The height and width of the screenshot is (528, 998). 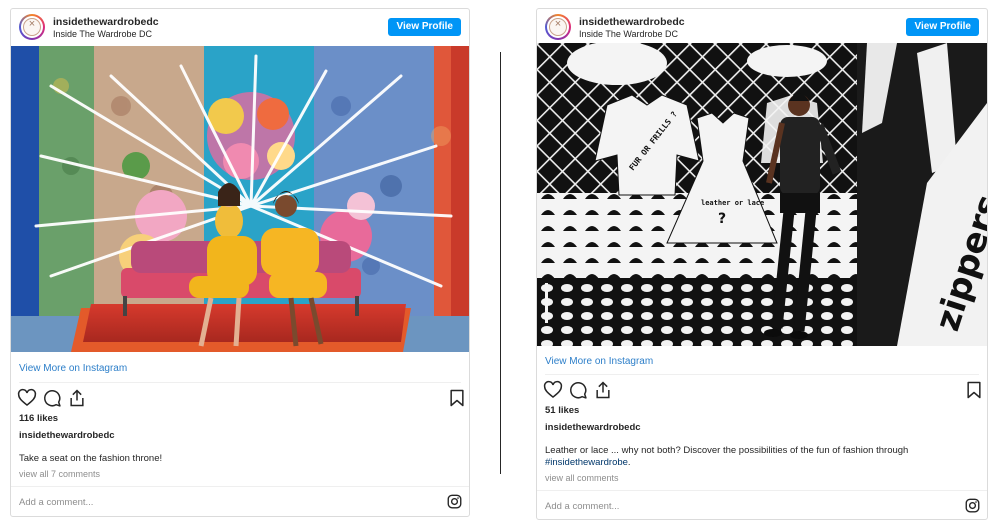 I want to click on post-caption: Take a seat on the fashion throne!, so click(x=91, y=458).